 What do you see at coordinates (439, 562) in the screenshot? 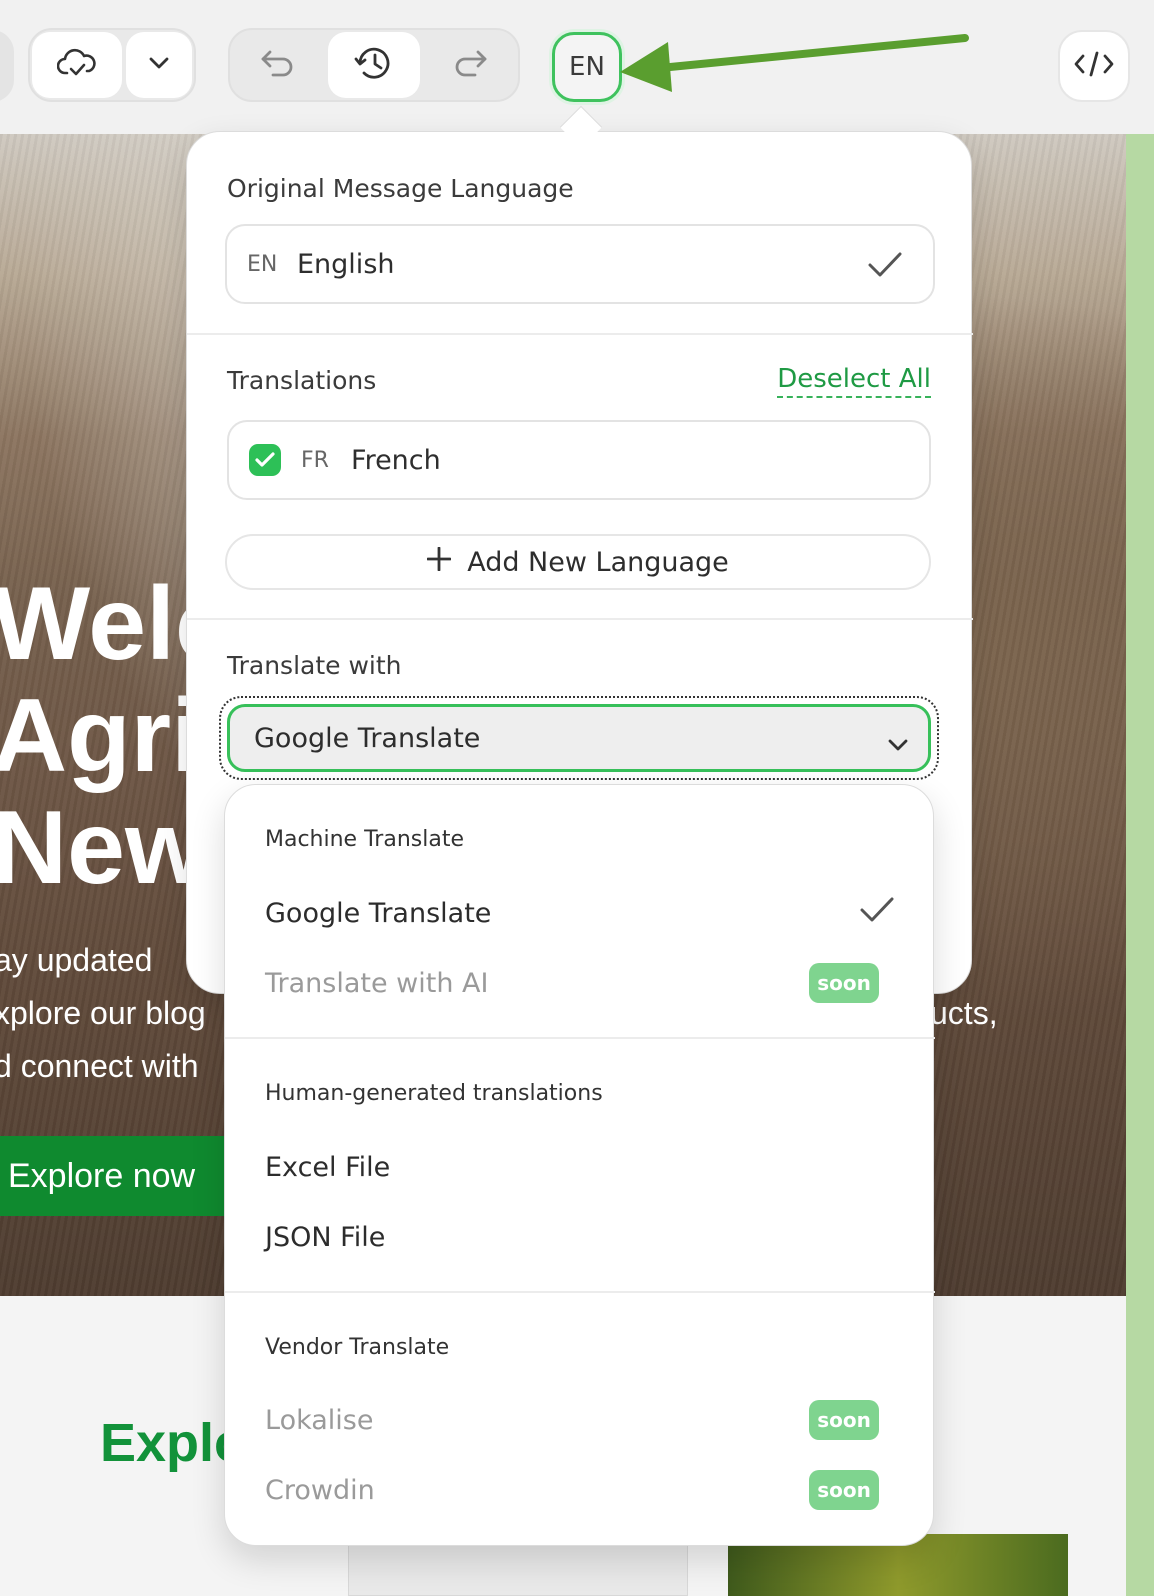
I see `plus-icon` at bounding box center [439, 562].